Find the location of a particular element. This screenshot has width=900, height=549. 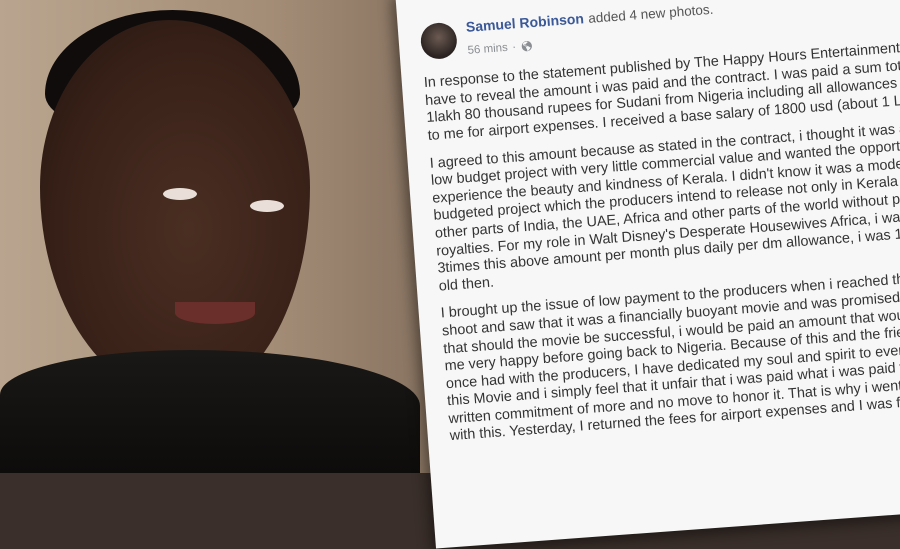

photo-eye-left is located at coordinates (180, 194).